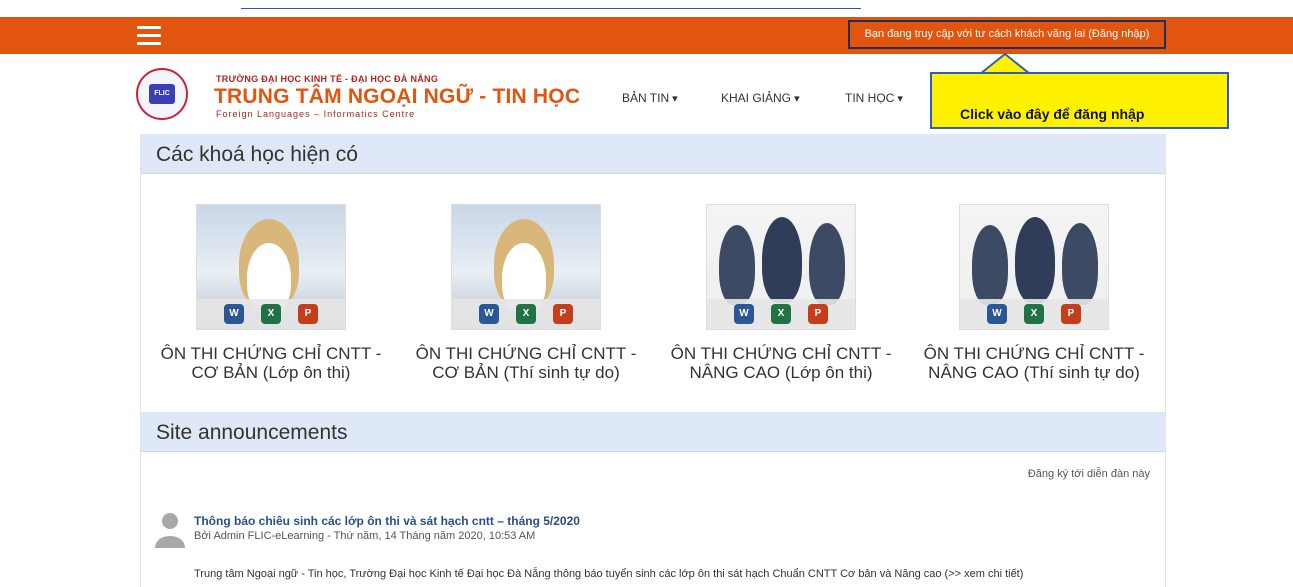 The image size is (1293, 587). I want to click on announcements-heading: Site announcements, so click(653, 432).